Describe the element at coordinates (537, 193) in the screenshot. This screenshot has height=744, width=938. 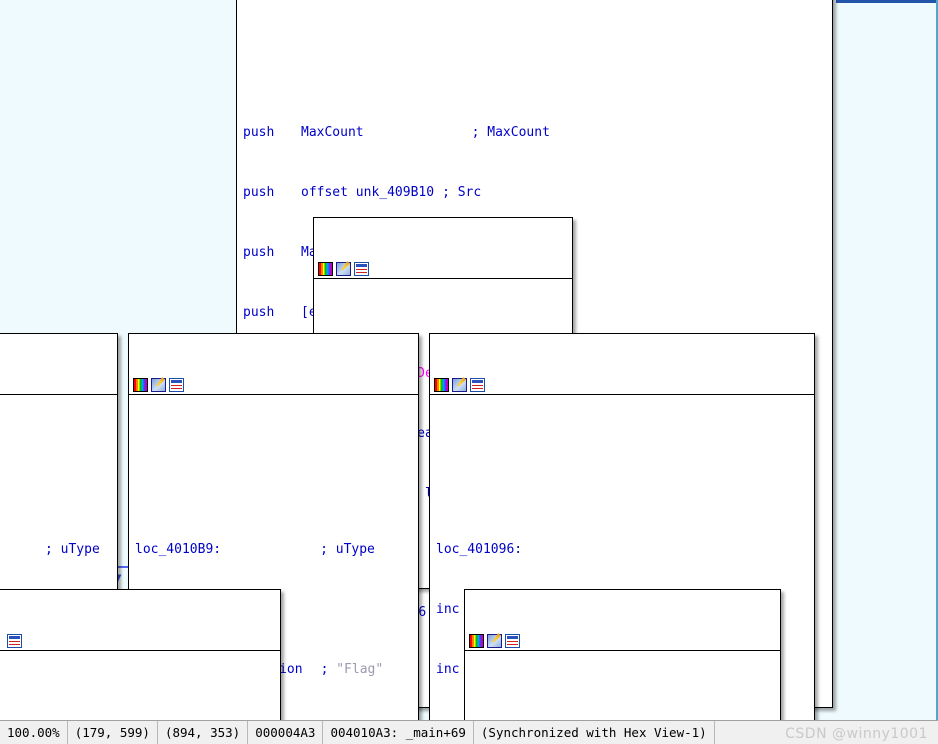
I see `code-line: push offset unk_409B10; Src` at that location.